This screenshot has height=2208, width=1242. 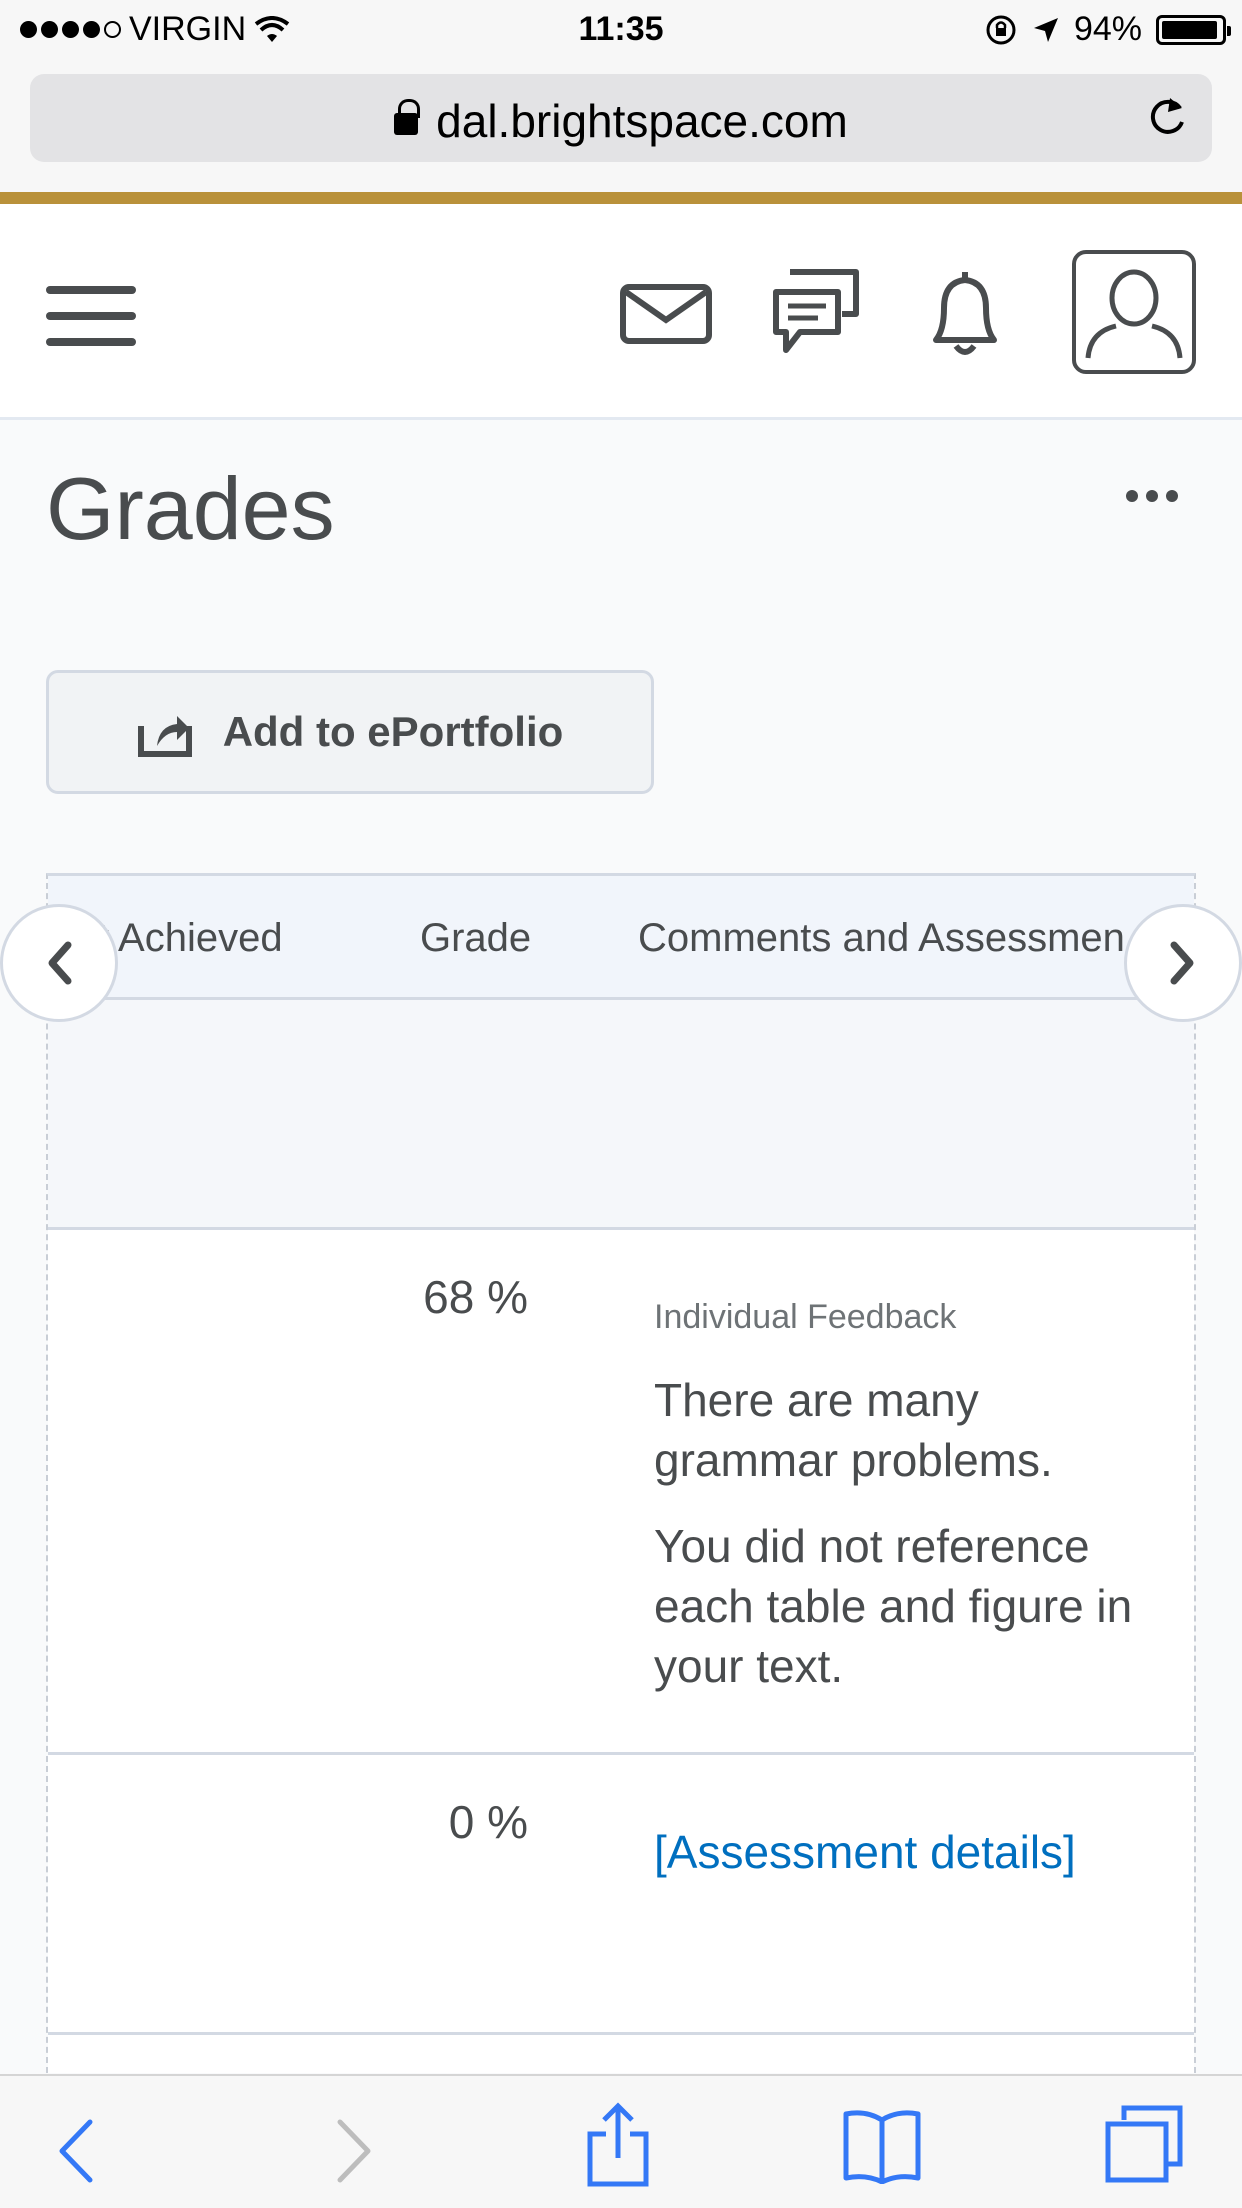 What do you see at coordinates (76, 2151) in the screenshot?
I see `back-icon` at bounding box center [76, 2151].